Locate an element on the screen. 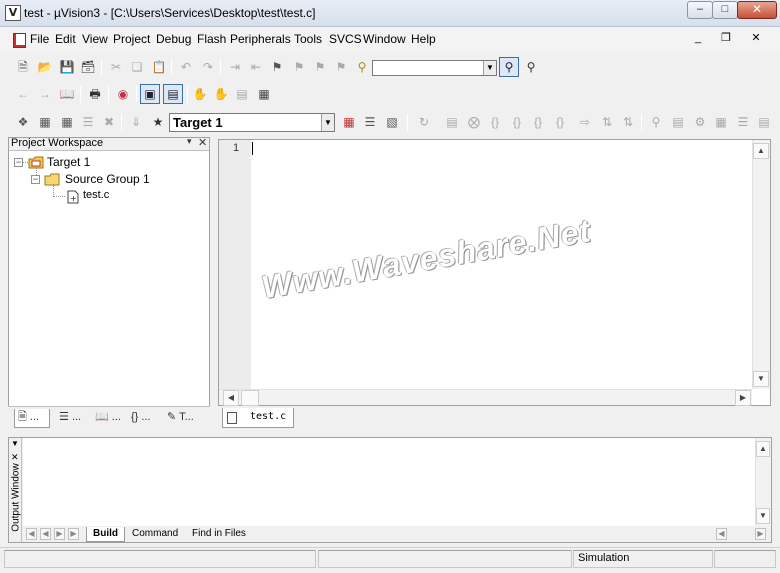 The height and width of the screenshot is (573, 780). run-to-cursor-icon: {} is located at coordinates (560, 122).